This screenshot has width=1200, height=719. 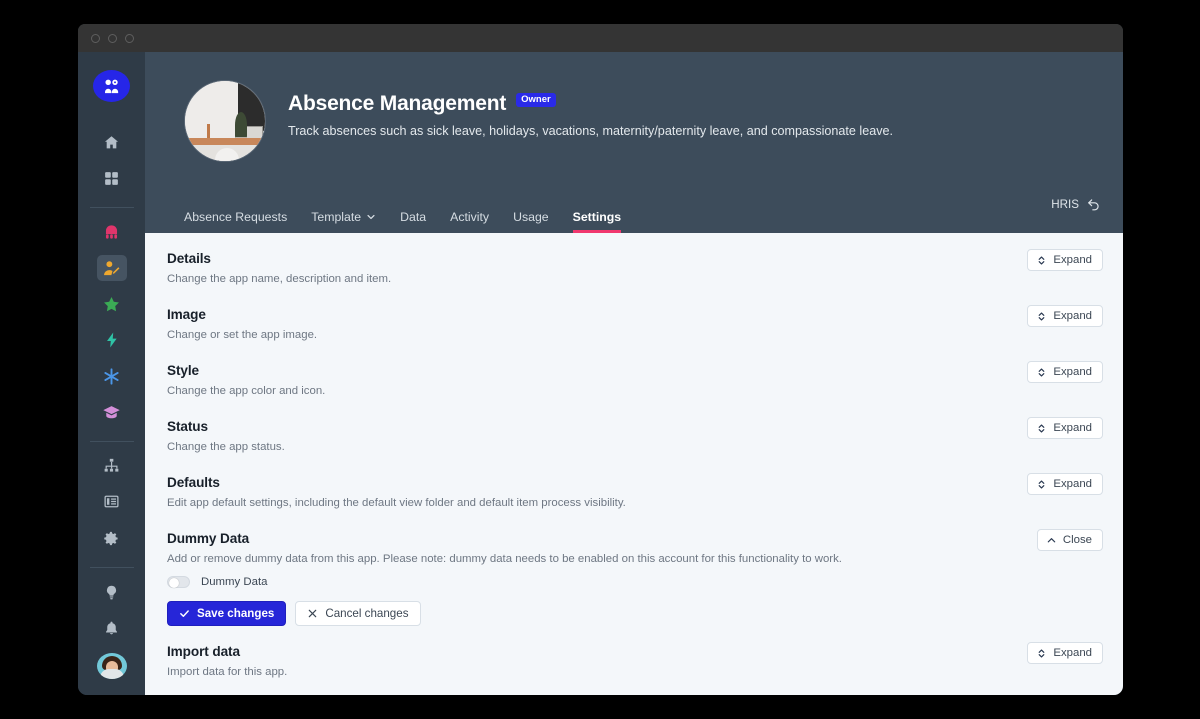 I want to click on cancel-changes-label: Cancel changes, so click(x=367, y=613).